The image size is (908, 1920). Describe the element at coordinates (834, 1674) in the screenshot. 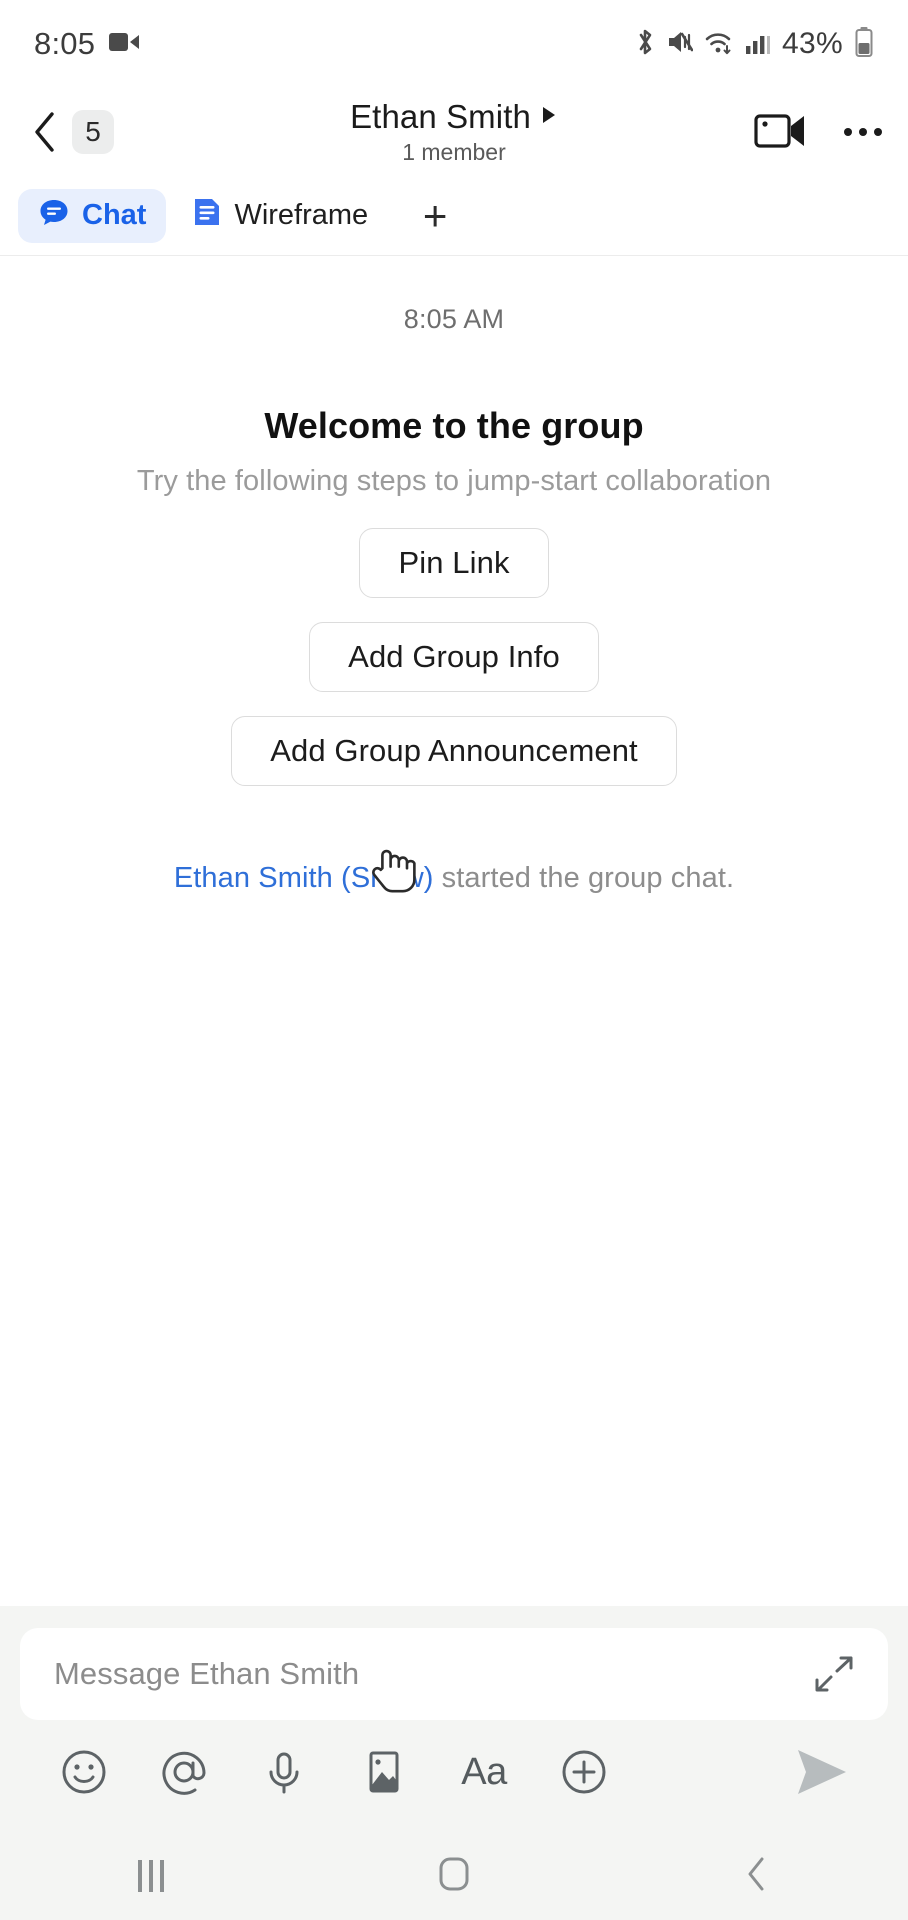

I see `expand-compose-icon` at that location.